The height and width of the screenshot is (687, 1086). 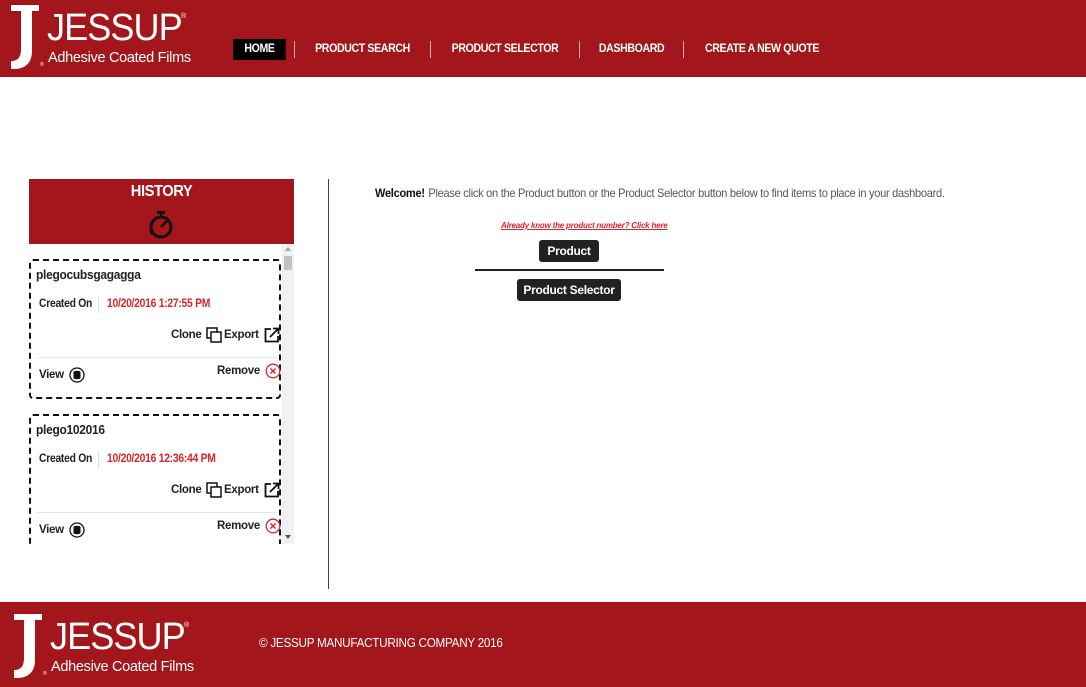 What do you see at coordinates (328, 384) in the screenshot?
I see `panel-divider` at bounding box center [328, 384].